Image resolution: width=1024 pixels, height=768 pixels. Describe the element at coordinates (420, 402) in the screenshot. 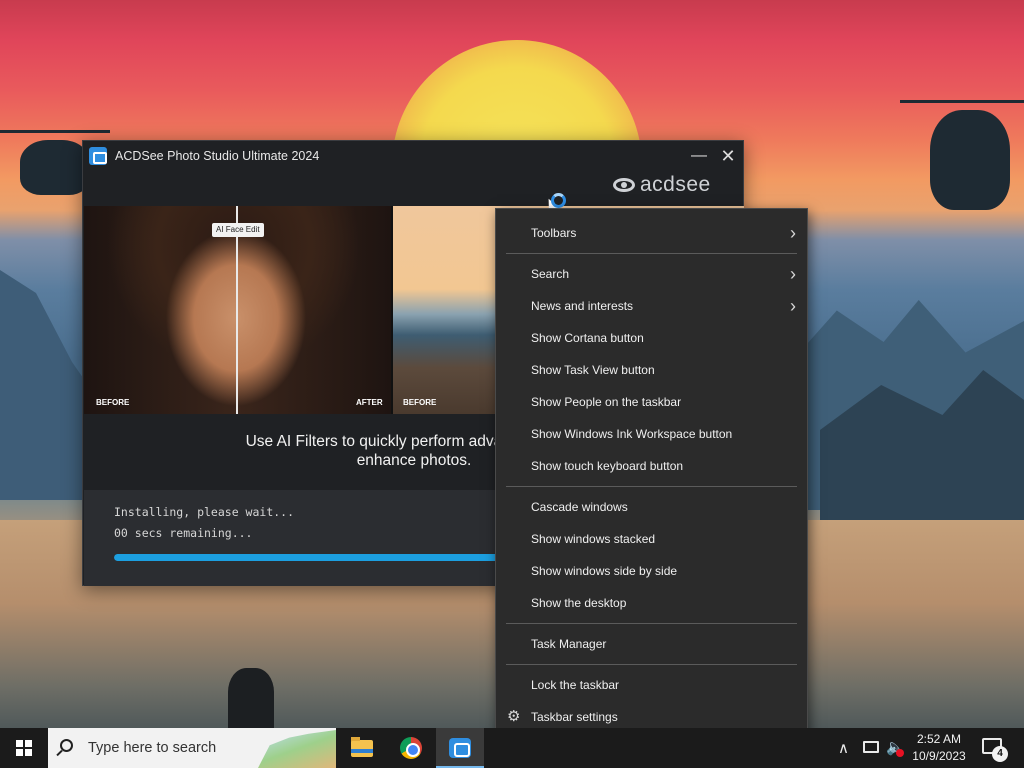

I see `before-label-2: BEFORE` at that location.